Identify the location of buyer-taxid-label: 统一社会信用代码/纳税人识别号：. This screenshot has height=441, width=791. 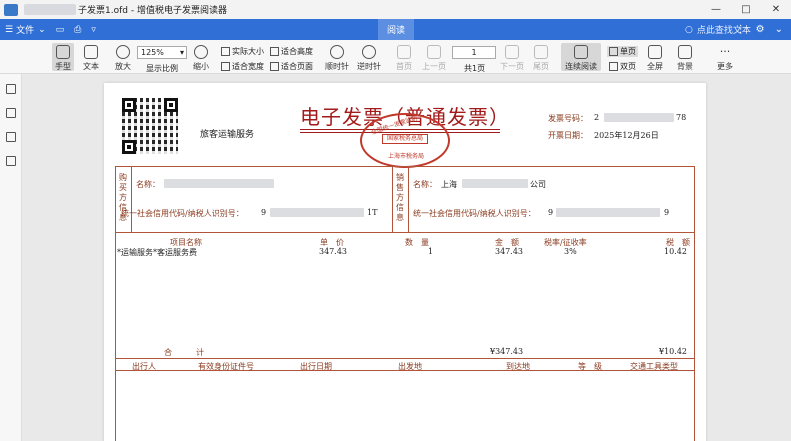
(182, 213).